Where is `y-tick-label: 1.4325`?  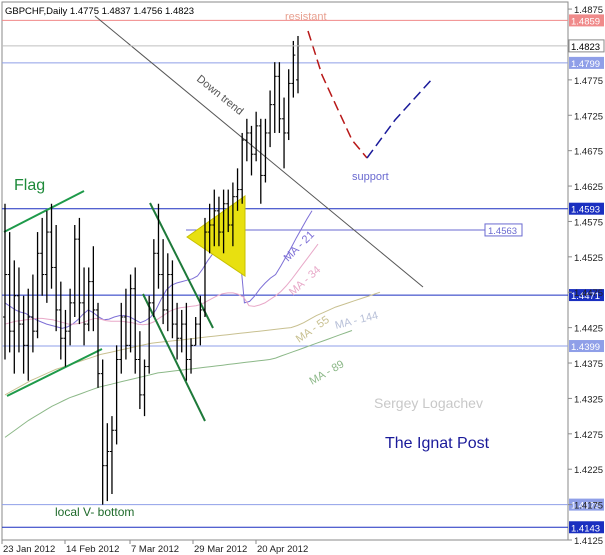 y-tick-label: 1.4325 is located at coordinates (588, 399).